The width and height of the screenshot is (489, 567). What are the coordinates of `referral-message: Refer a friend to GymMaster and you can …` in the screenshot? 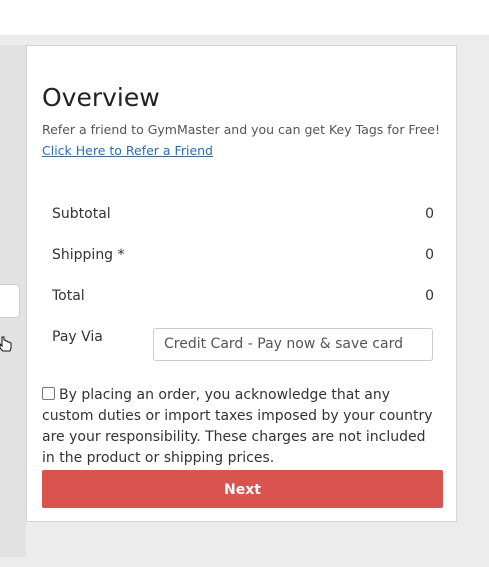 It's located at (242, 140).